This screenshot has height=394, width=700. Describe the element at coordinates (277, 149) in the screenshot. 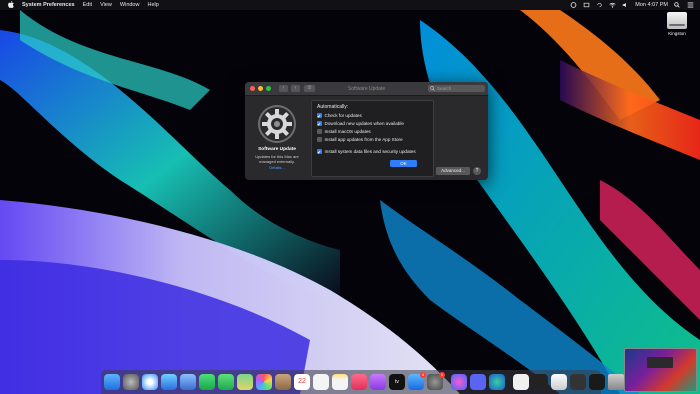

I see `pane-title: Software Update` at that location.